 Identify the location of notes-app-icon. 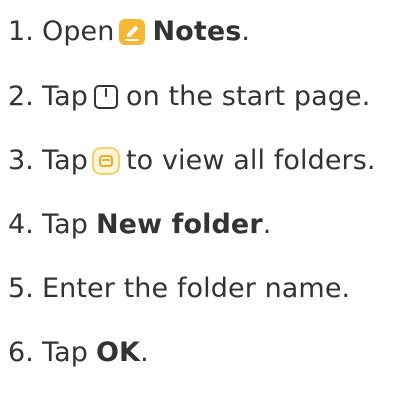
(132, 32).